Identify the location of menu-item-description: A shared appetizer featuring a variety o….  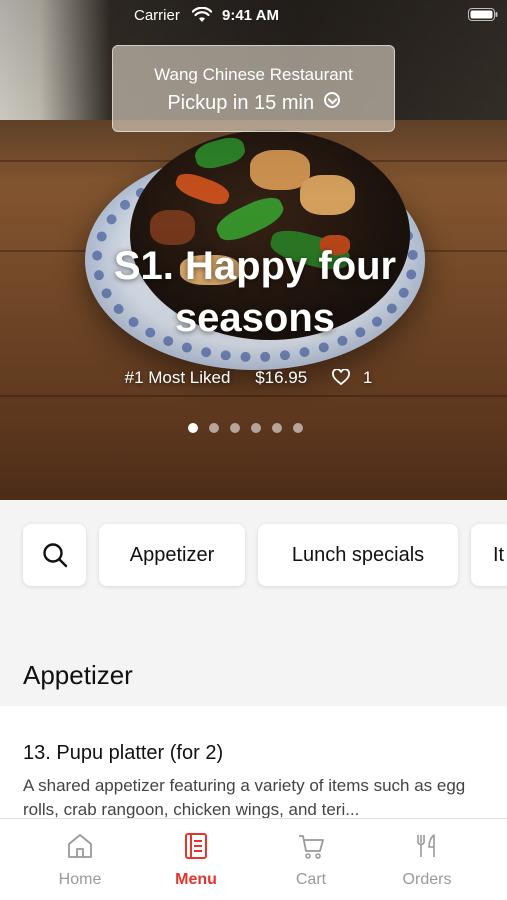
(244, 797).